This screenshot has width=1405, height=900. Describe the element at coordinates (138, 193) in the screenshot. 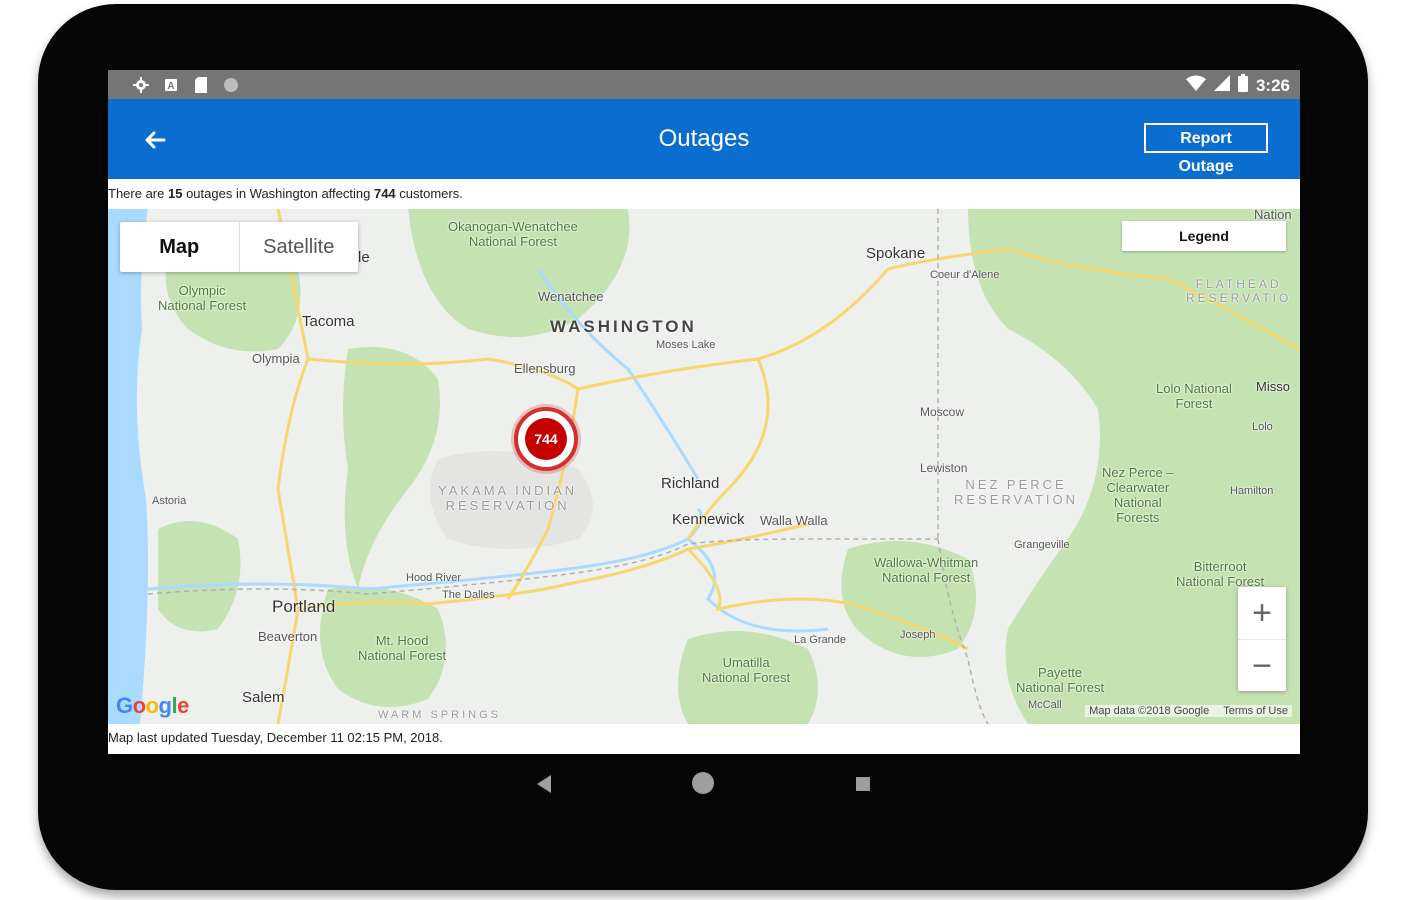

I see `summary-prefix: There are` at that location.